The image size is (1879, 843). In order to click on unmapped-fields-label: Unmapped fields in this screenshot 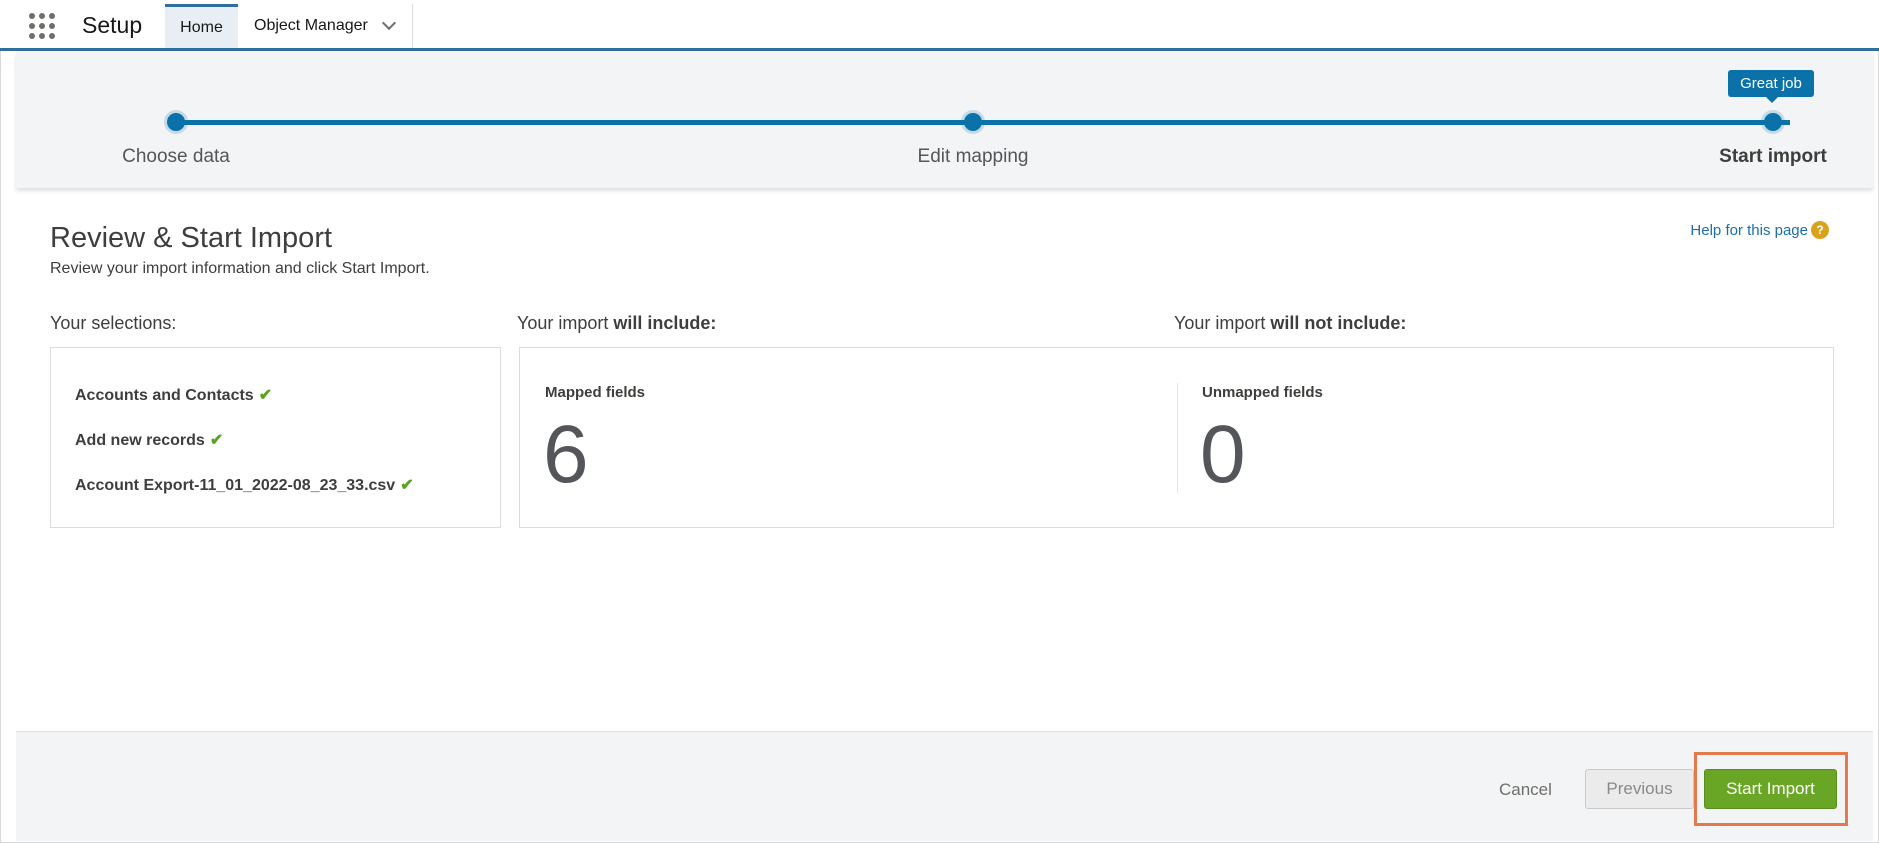, I will do `click(1262, 392)`.